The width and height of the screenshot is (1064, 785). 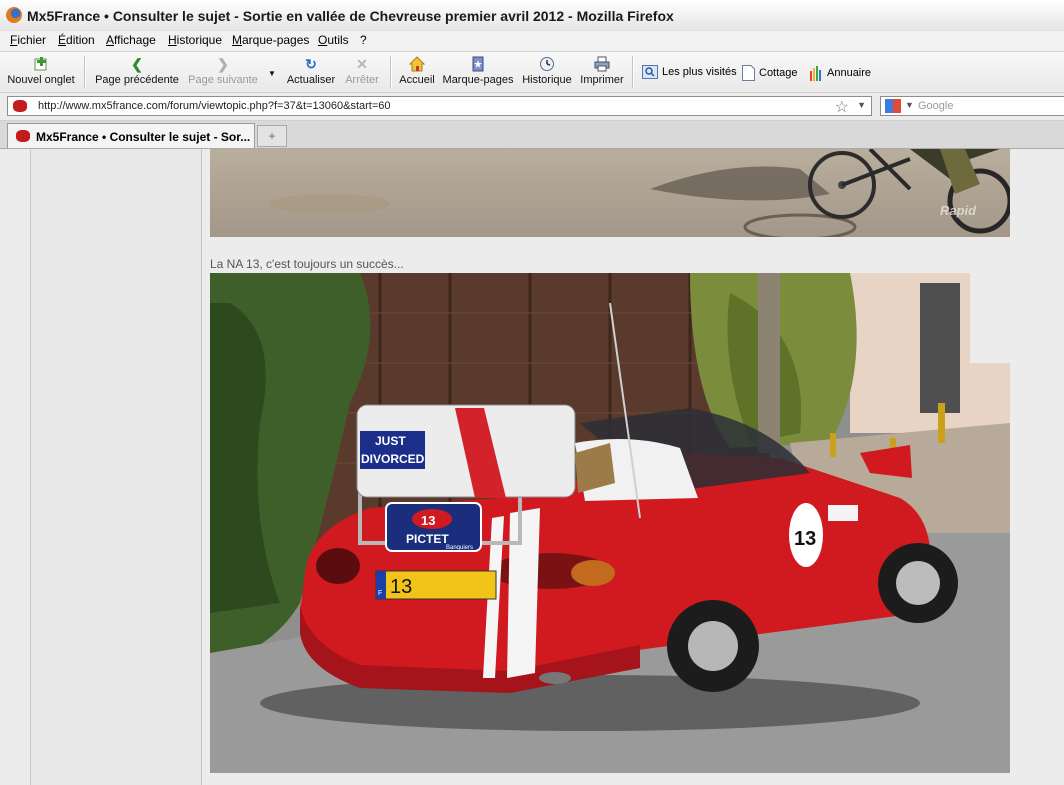 I want to click on door-number: 13, so click(x=805, y=539).